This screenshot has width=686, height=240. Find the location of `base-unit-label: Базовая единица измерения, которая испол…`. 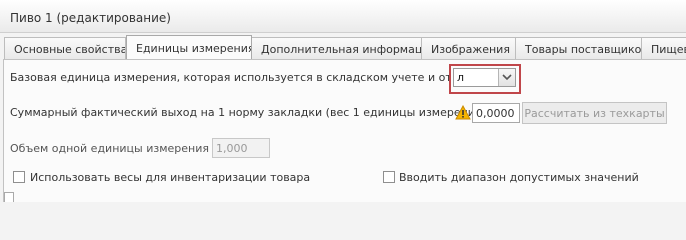

base-unit-label: Базовая единица измерения, которая испол… is located at coordinates (259, 77).